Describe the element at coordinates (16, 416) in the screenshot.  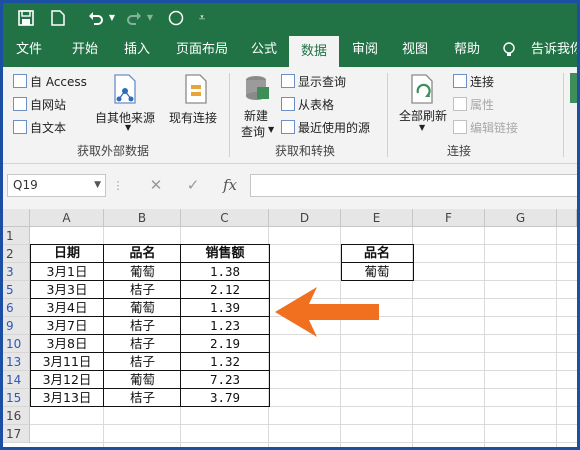
I see `row-header-16: 16` at that location.